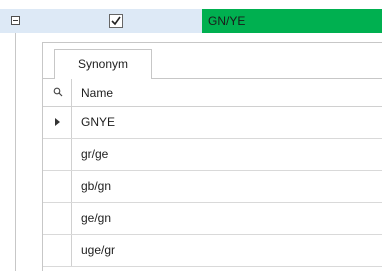 This screenshot has height=271, width=382. I want to click on column-header-name, so click(227, 93).